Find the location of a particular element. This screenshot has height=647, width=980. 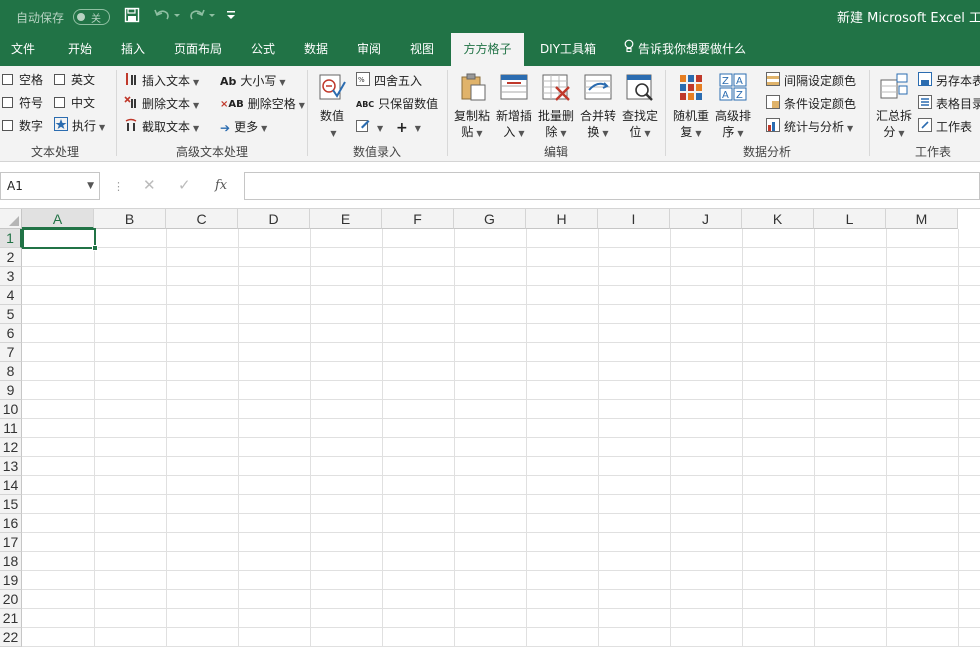

enter-icon: ✓ is located at coordinates (184, 185).